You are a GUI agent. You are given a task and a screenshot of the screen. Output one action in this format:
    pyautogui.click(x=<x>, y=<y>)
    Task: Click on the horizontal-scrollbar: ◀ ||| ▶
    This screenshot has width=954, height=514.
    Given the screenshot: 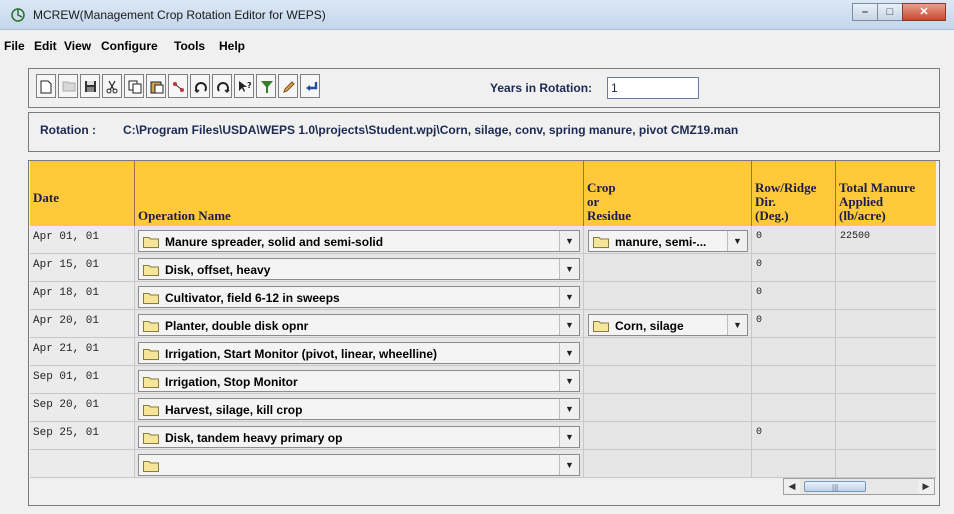 What is the action you would take?
    pyautogui.click(x=859, y=486)
    